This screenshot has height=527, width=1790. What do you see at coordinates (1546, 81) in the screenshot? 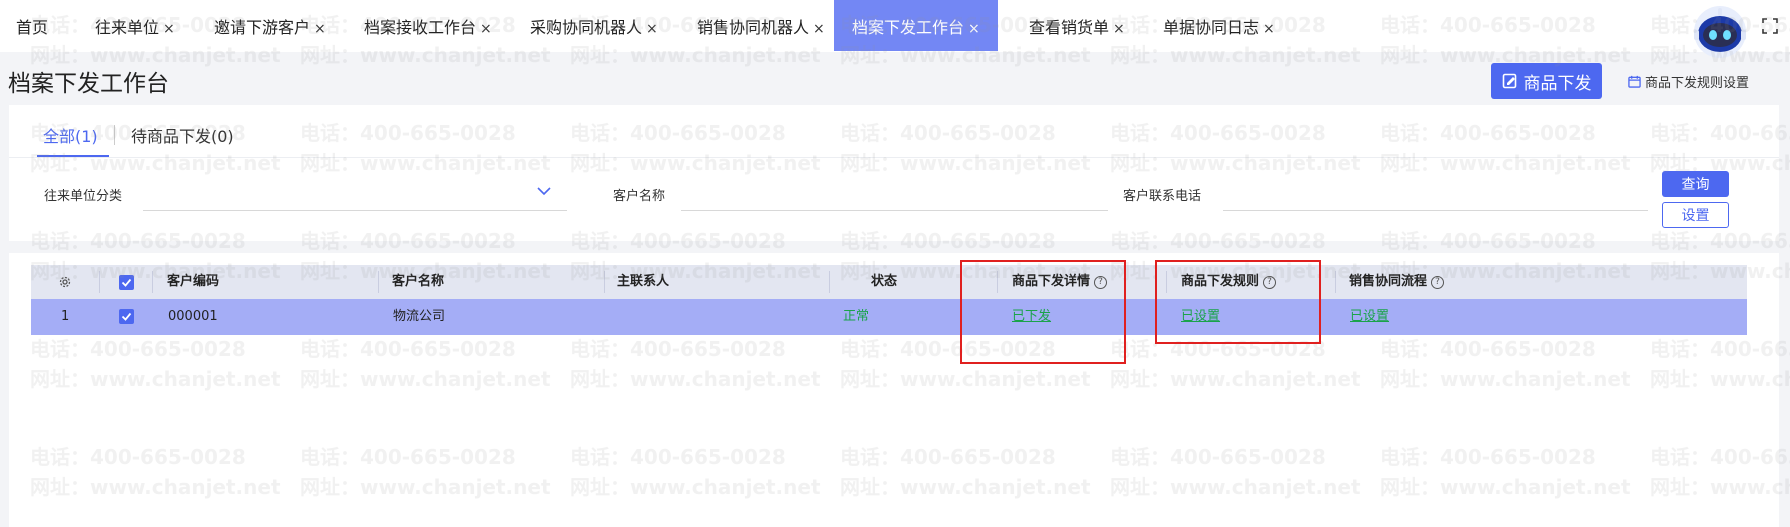
I see `distribute-goods-button: 商品下发` at bounding box center [1546, 81].